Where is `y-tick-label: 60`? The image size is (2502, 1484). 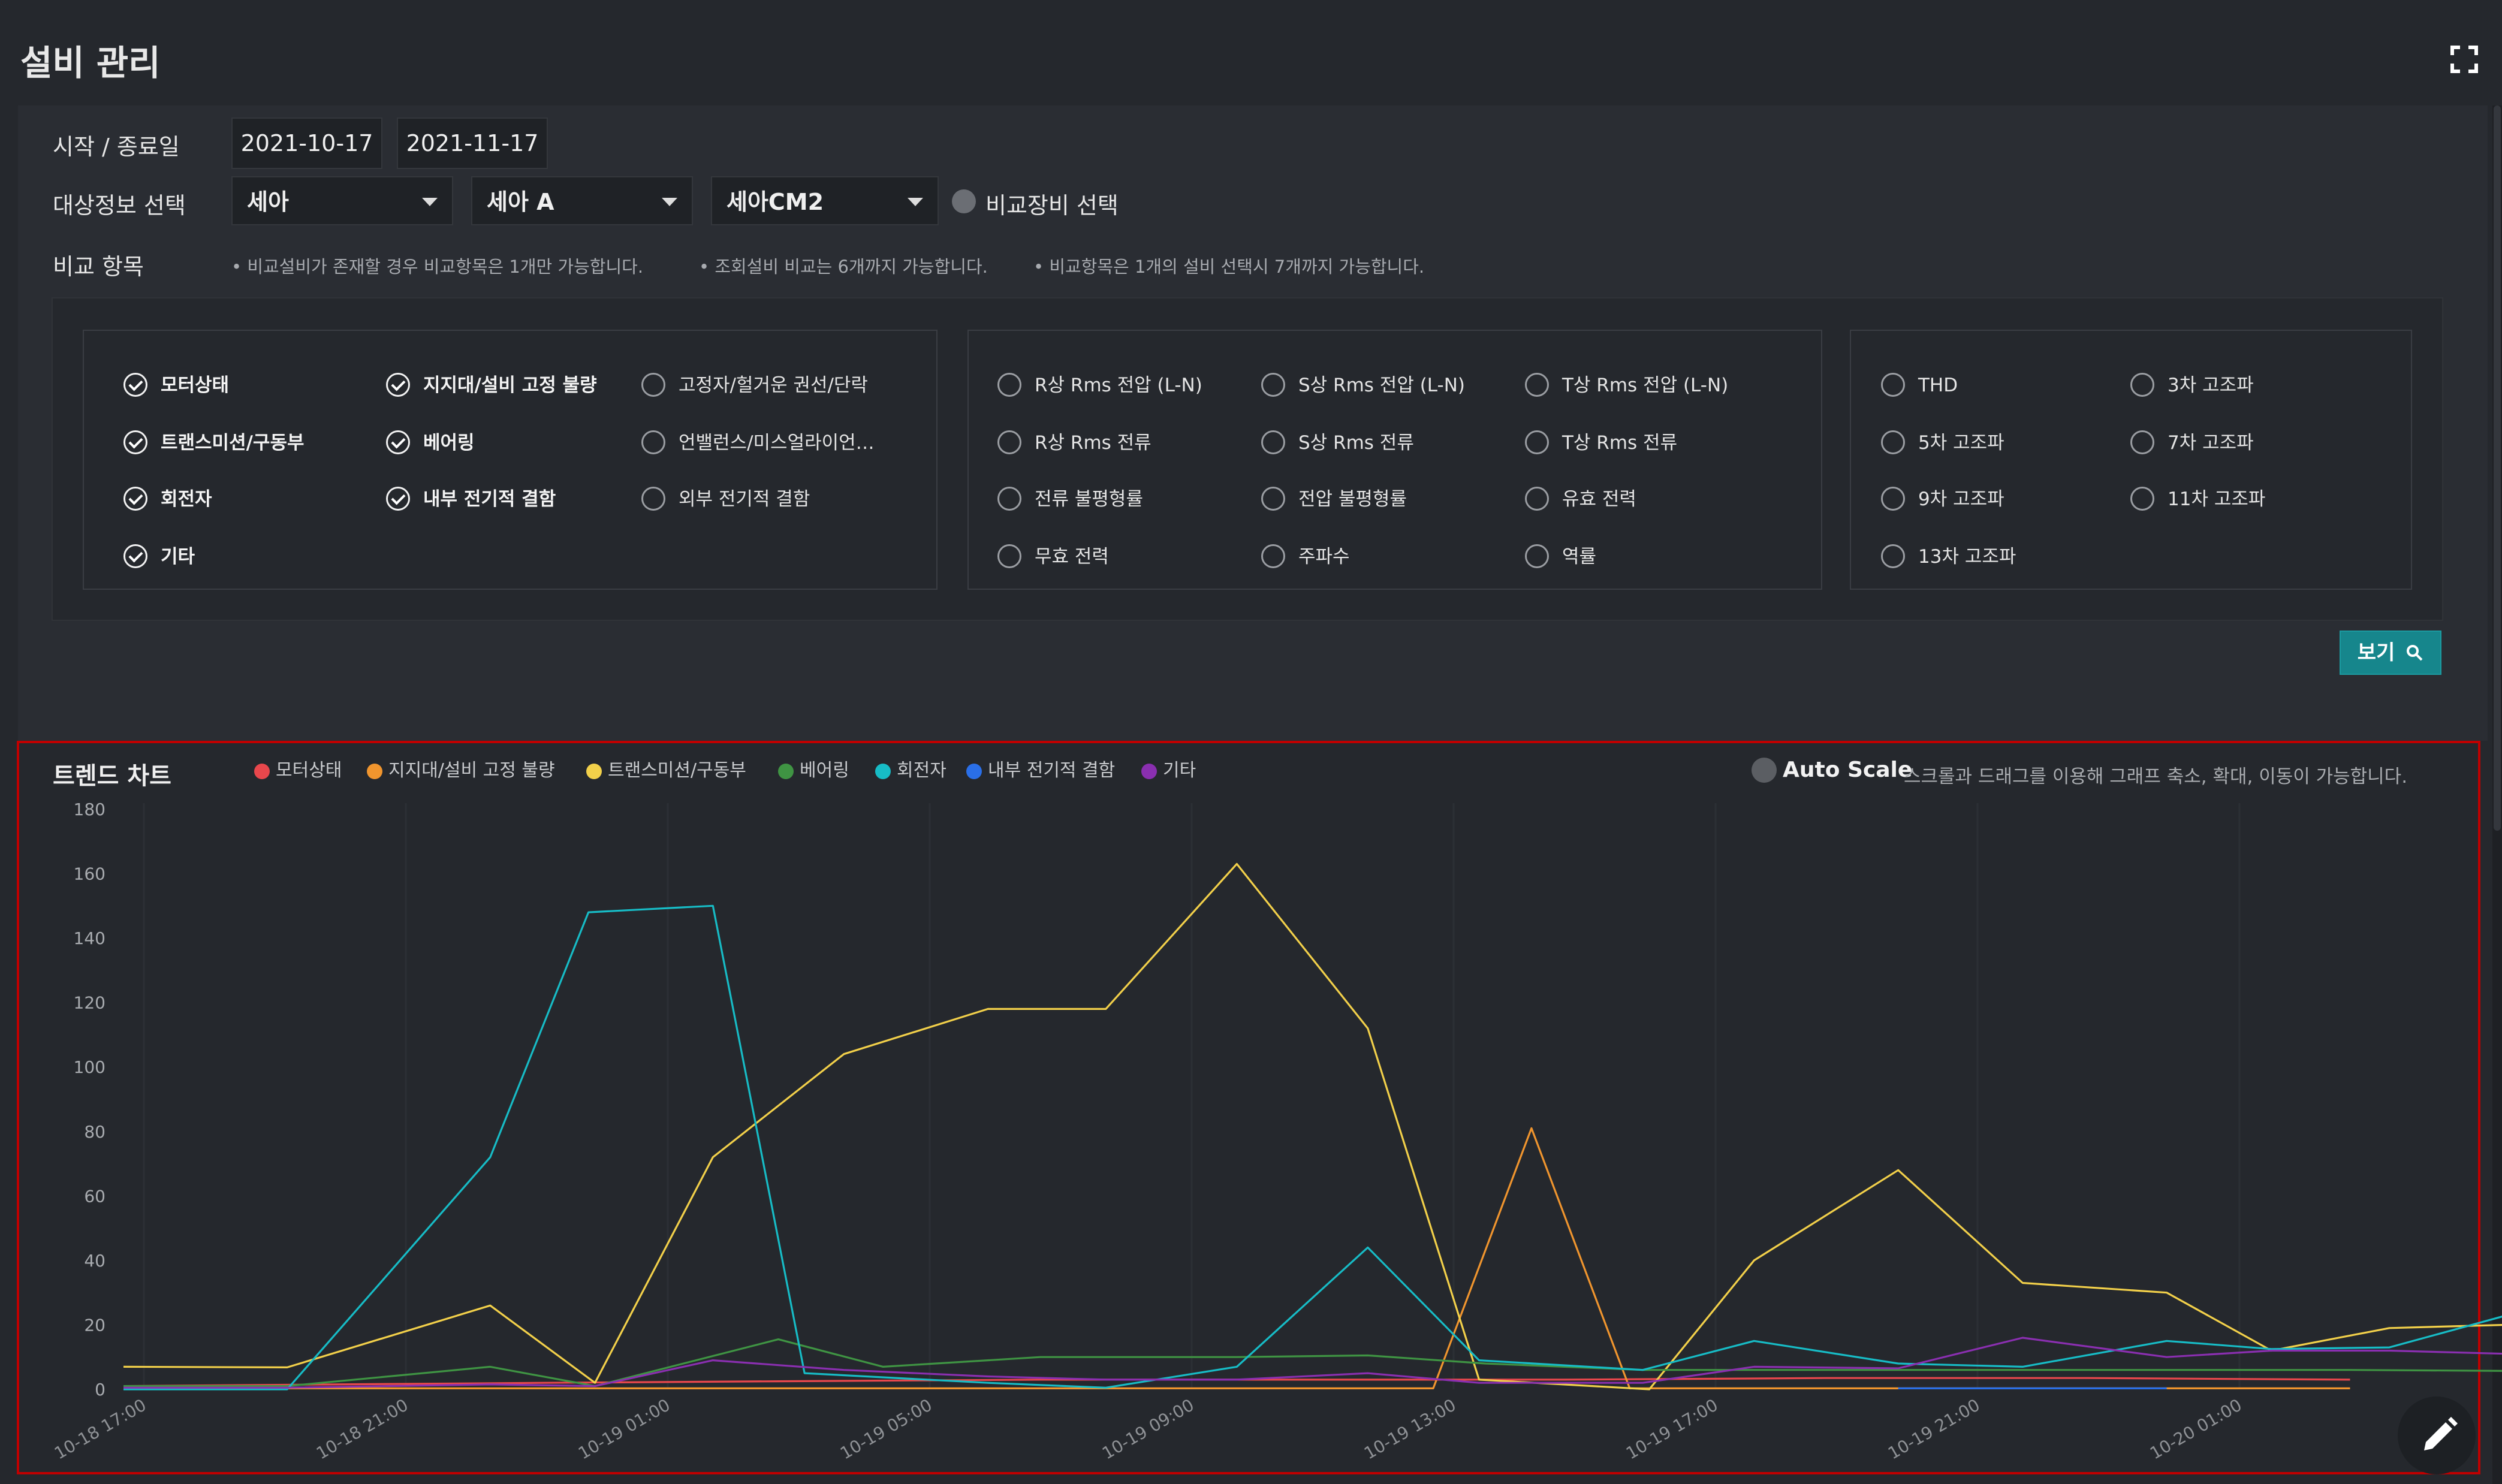 y-tick-label: 60 is located at coordinates (94, 1196).